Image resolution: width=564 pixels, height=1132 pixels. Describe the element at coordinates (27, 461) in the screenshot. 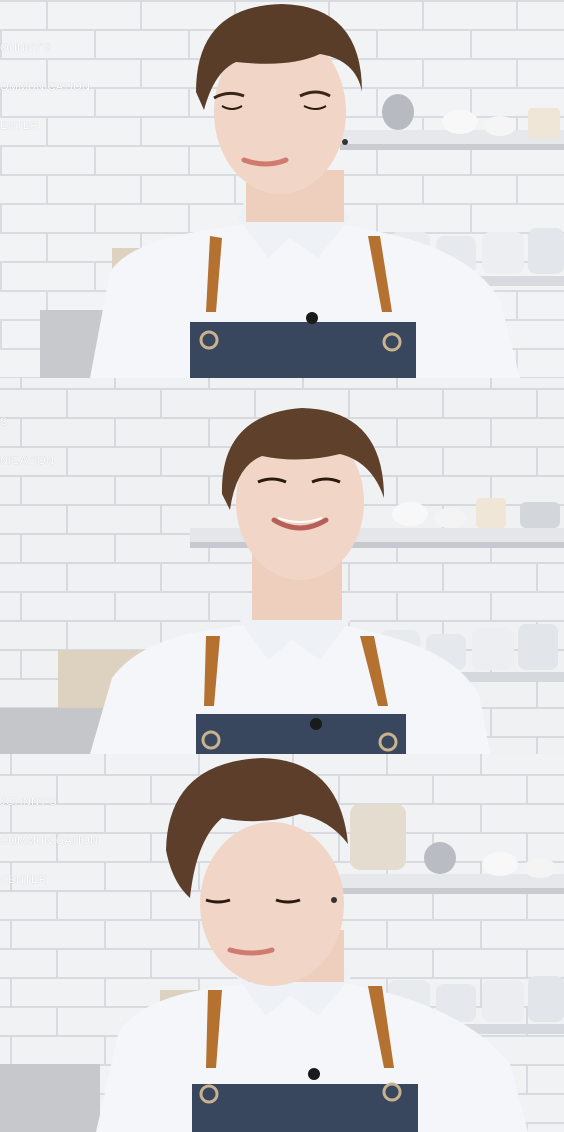

I see `watermark-line-2: NICATION` at that location.